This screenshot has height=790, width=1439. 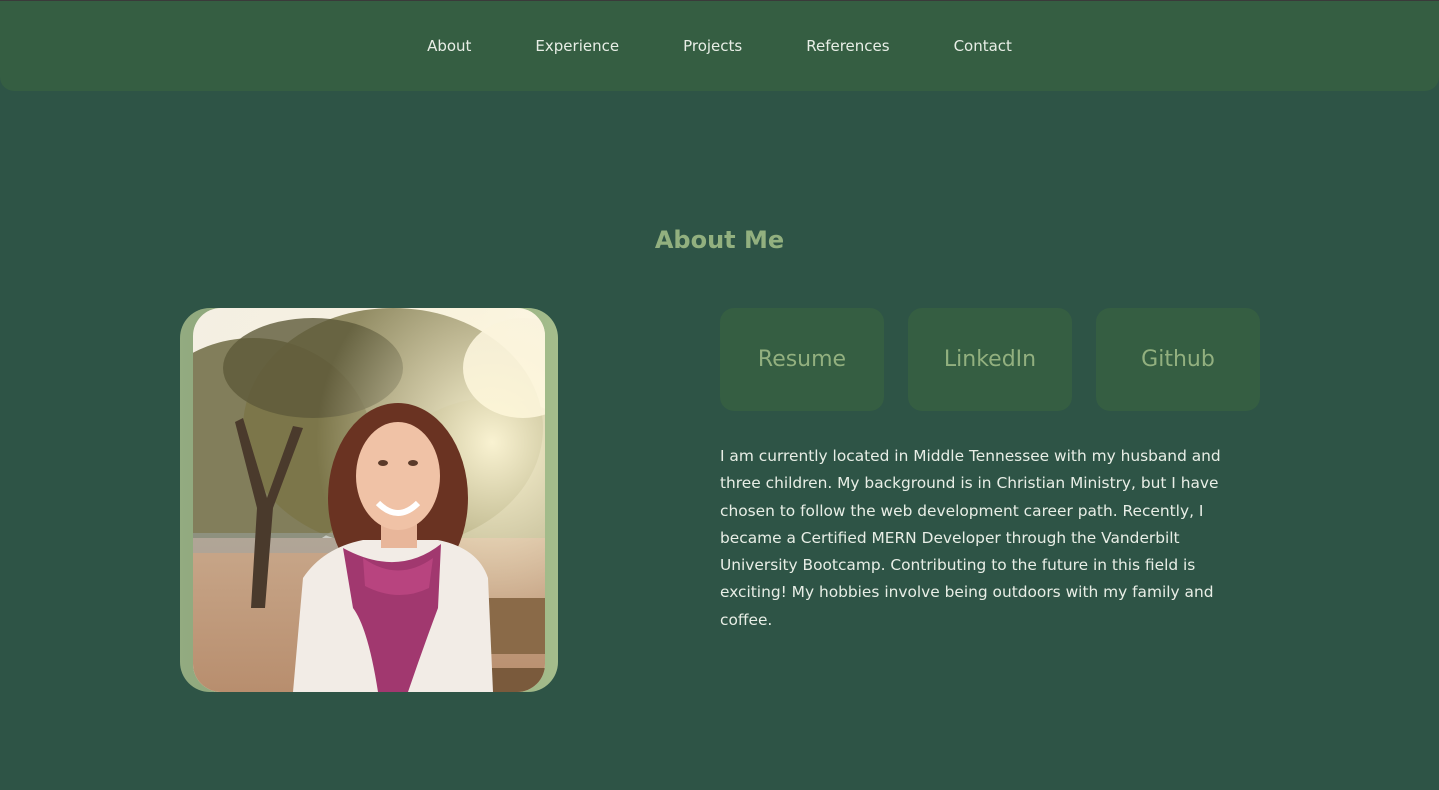 What do you see at coordinates (802, 359) in the screenshot?
I see `resume-button: Resume` at bounding box center [802, 359].